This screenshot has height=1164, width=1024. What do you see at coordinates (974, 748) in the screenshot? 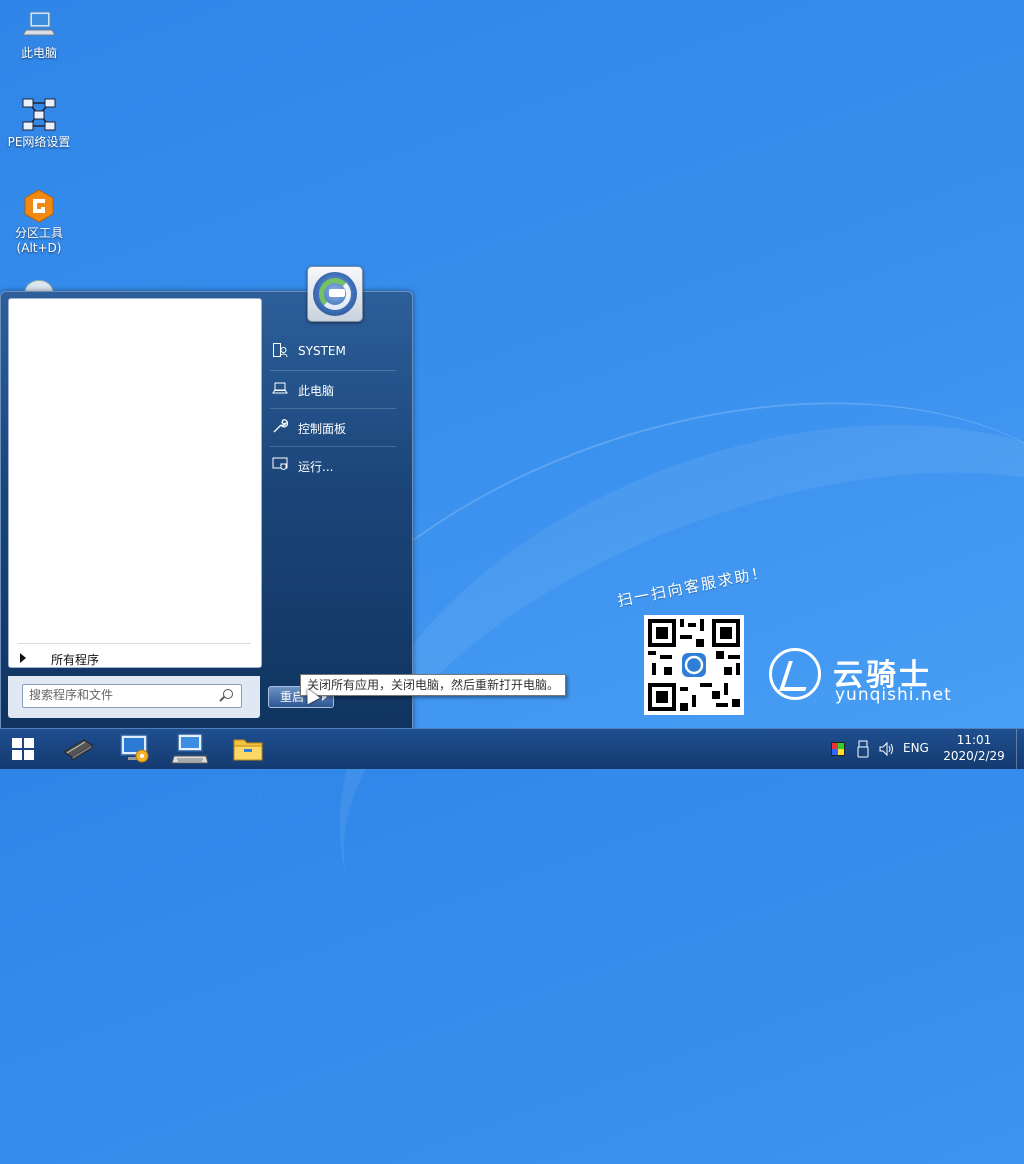
I see `taskbar-clock: 11:01 2020/2/29` at bounding box center [974, 748].